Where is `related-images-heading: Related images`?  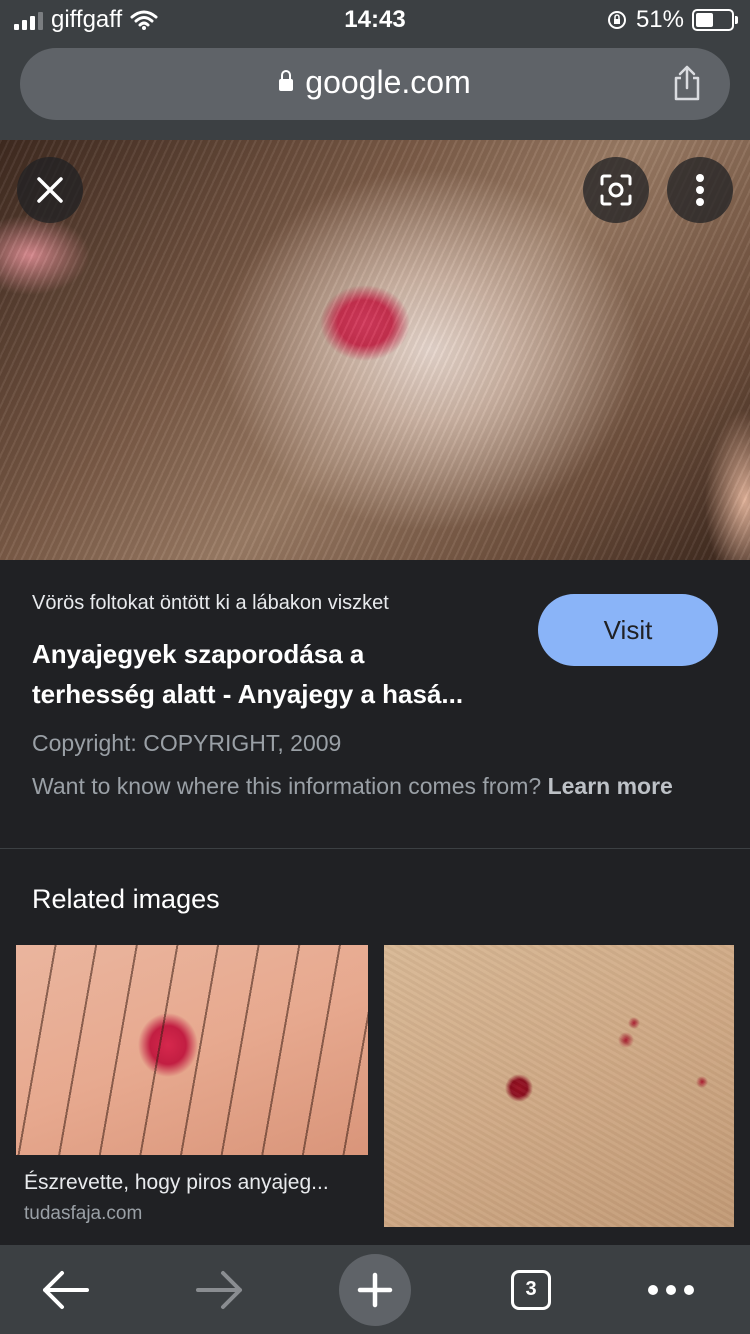
related-images-heading: Related images is located at coordinates (126, 899).